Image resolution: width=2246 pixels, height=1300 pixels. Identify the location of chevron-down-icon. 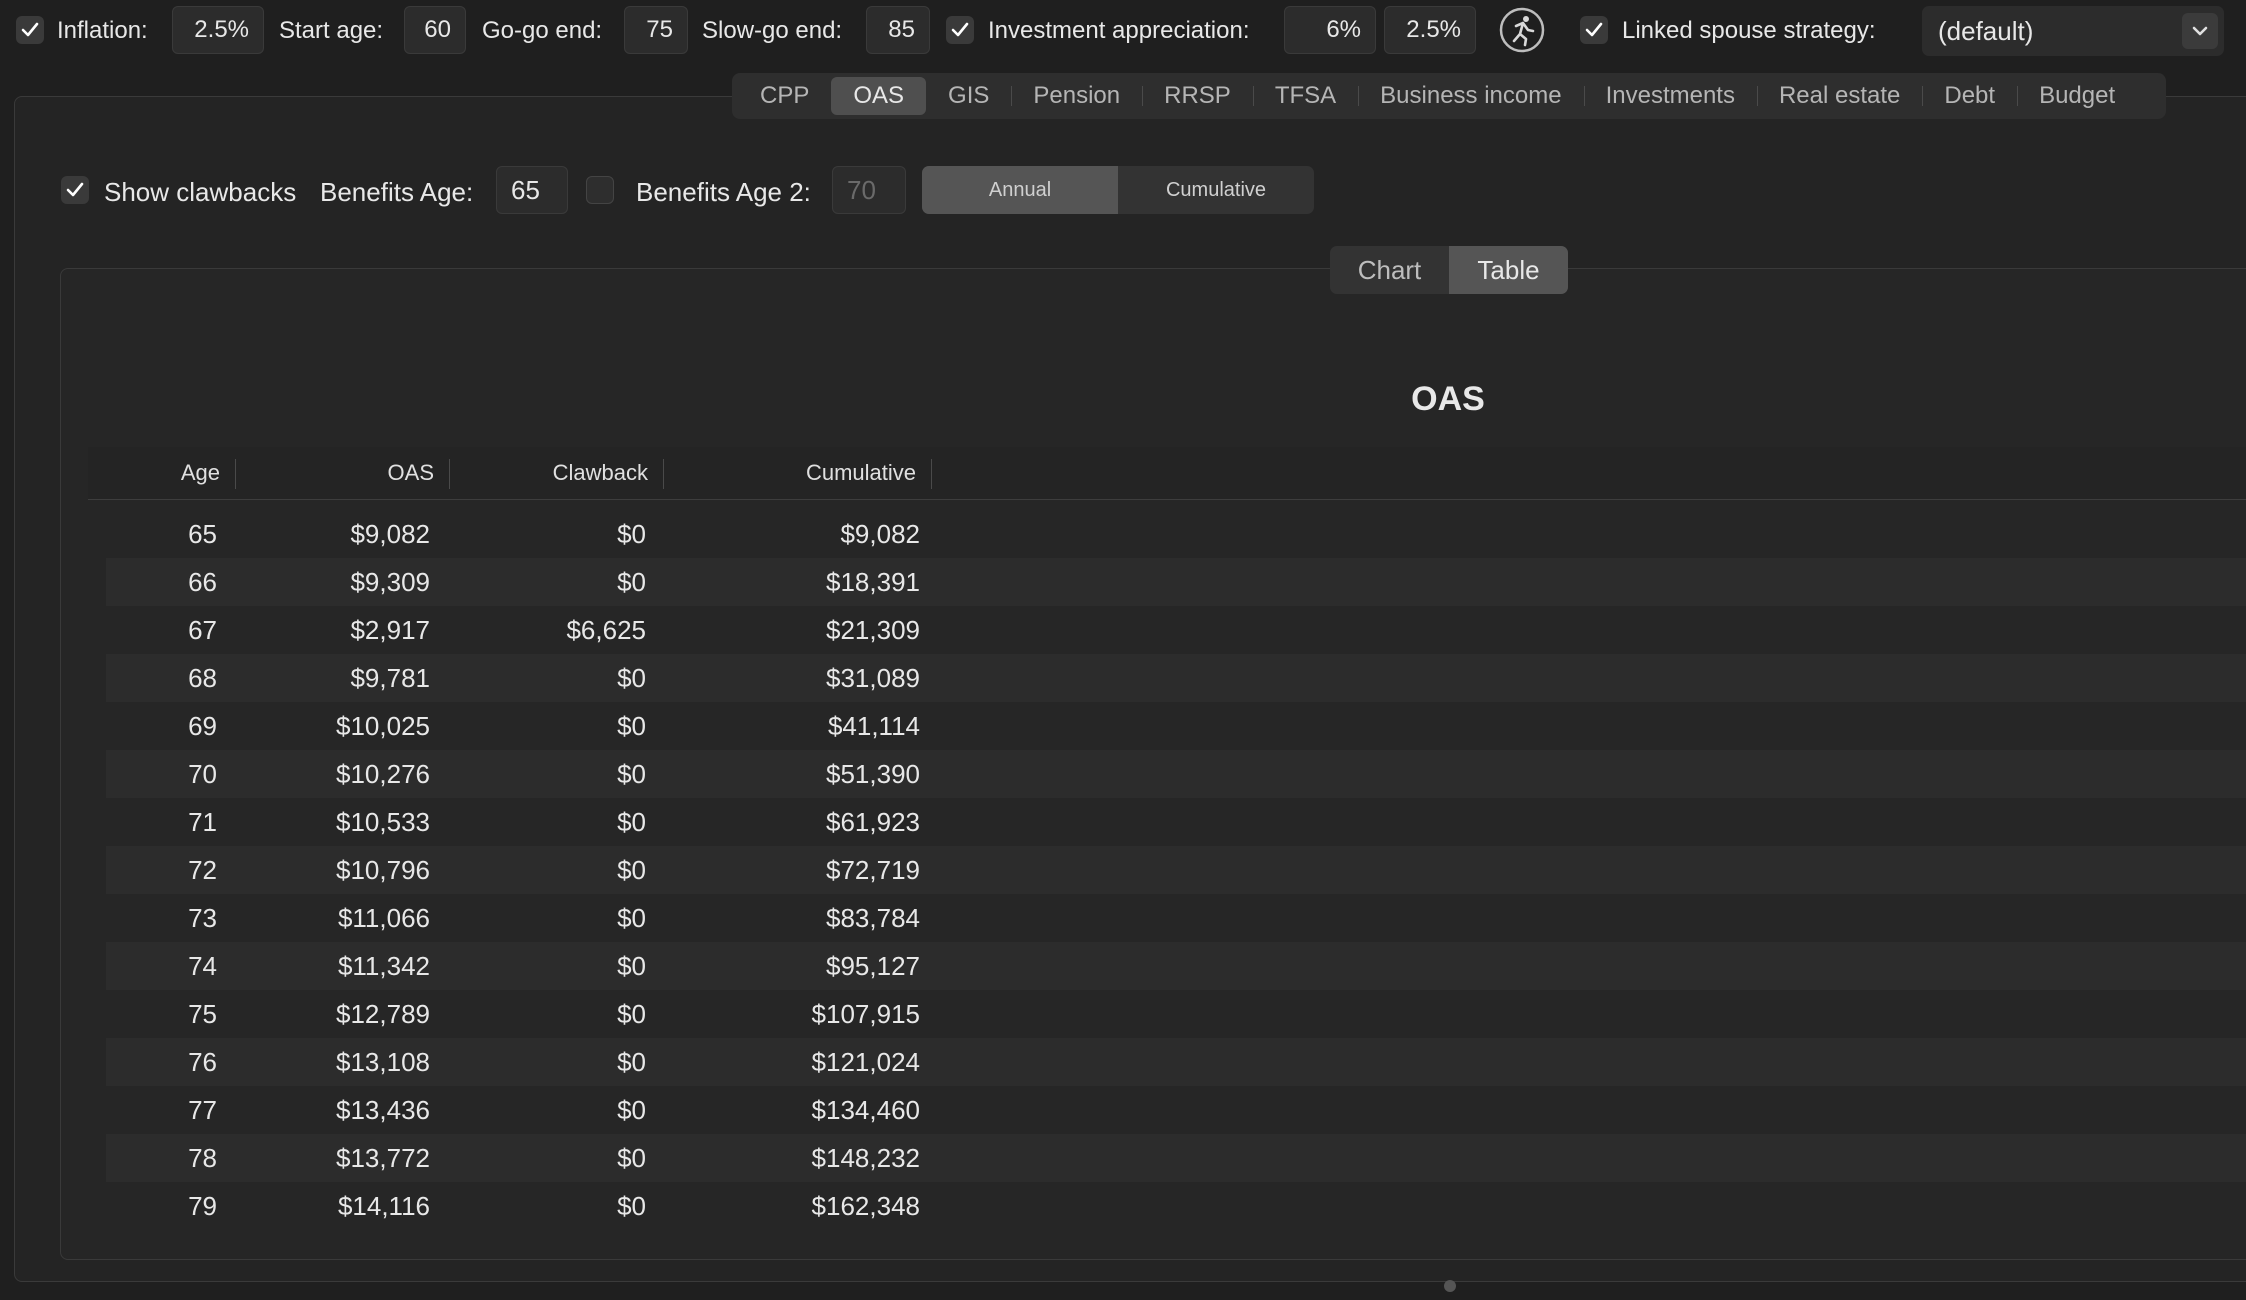
(2200, 31).